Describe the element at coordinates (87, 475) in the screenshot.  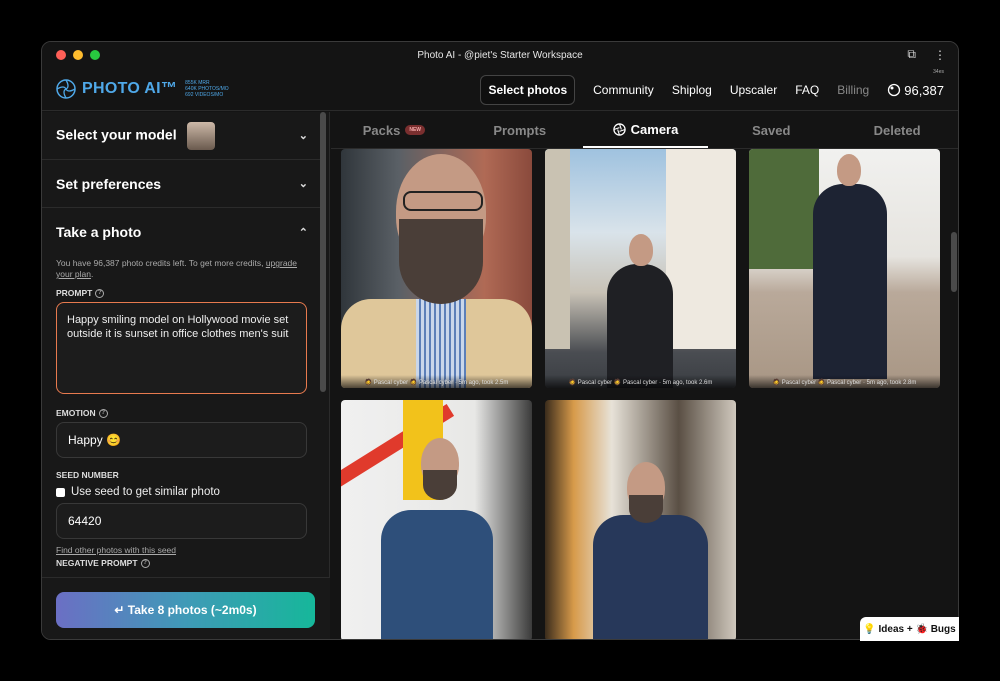
I see `seed-label: SEED NUMBER` at that location.